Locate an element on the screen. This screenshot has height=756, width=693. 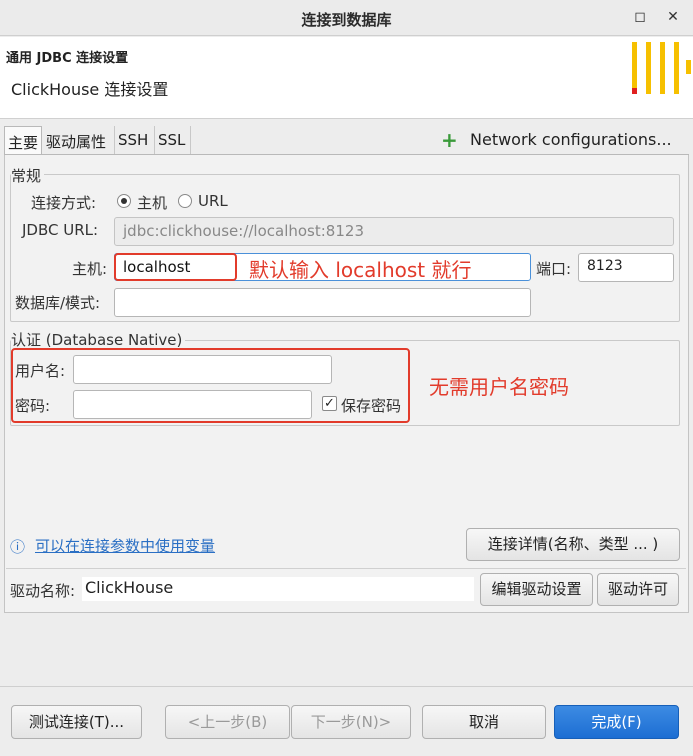
driver-license-button: 驱动许可 is located at coordinates (638, 589).